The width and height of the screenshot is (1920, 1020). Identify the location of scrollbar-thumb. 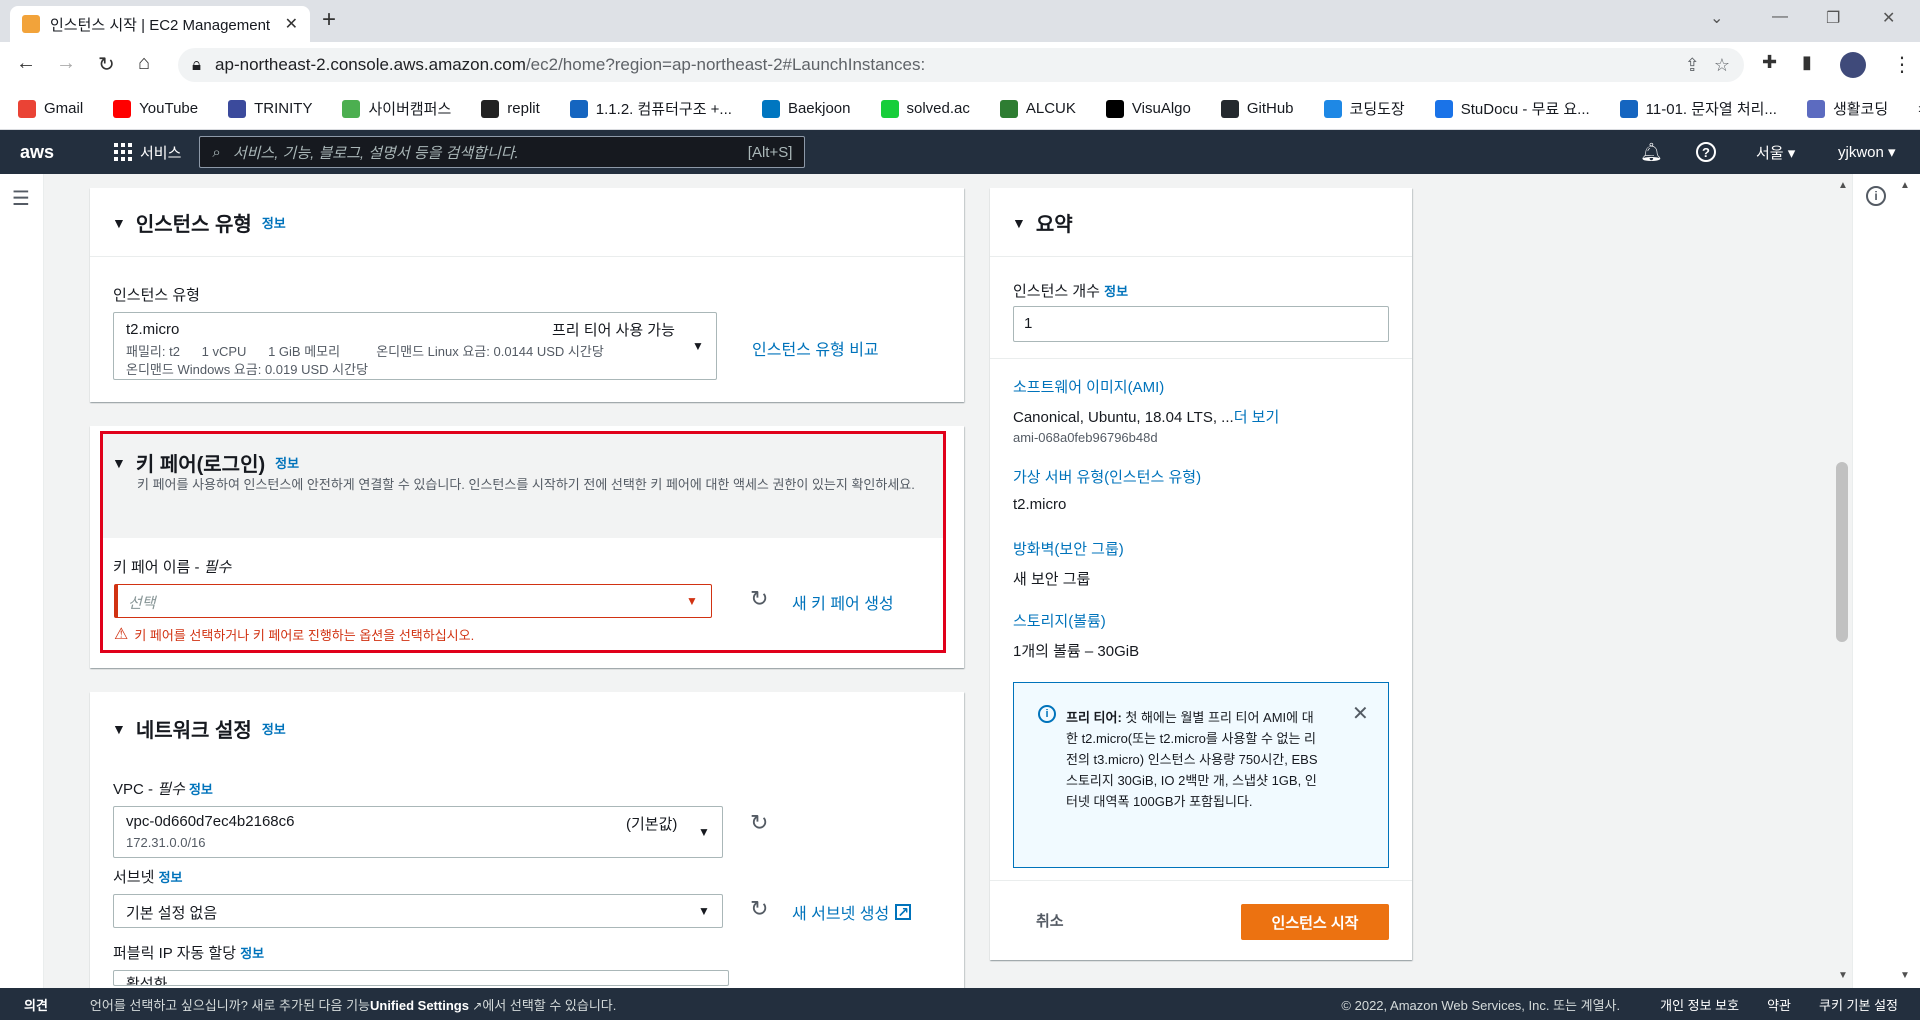
(1842, 552).